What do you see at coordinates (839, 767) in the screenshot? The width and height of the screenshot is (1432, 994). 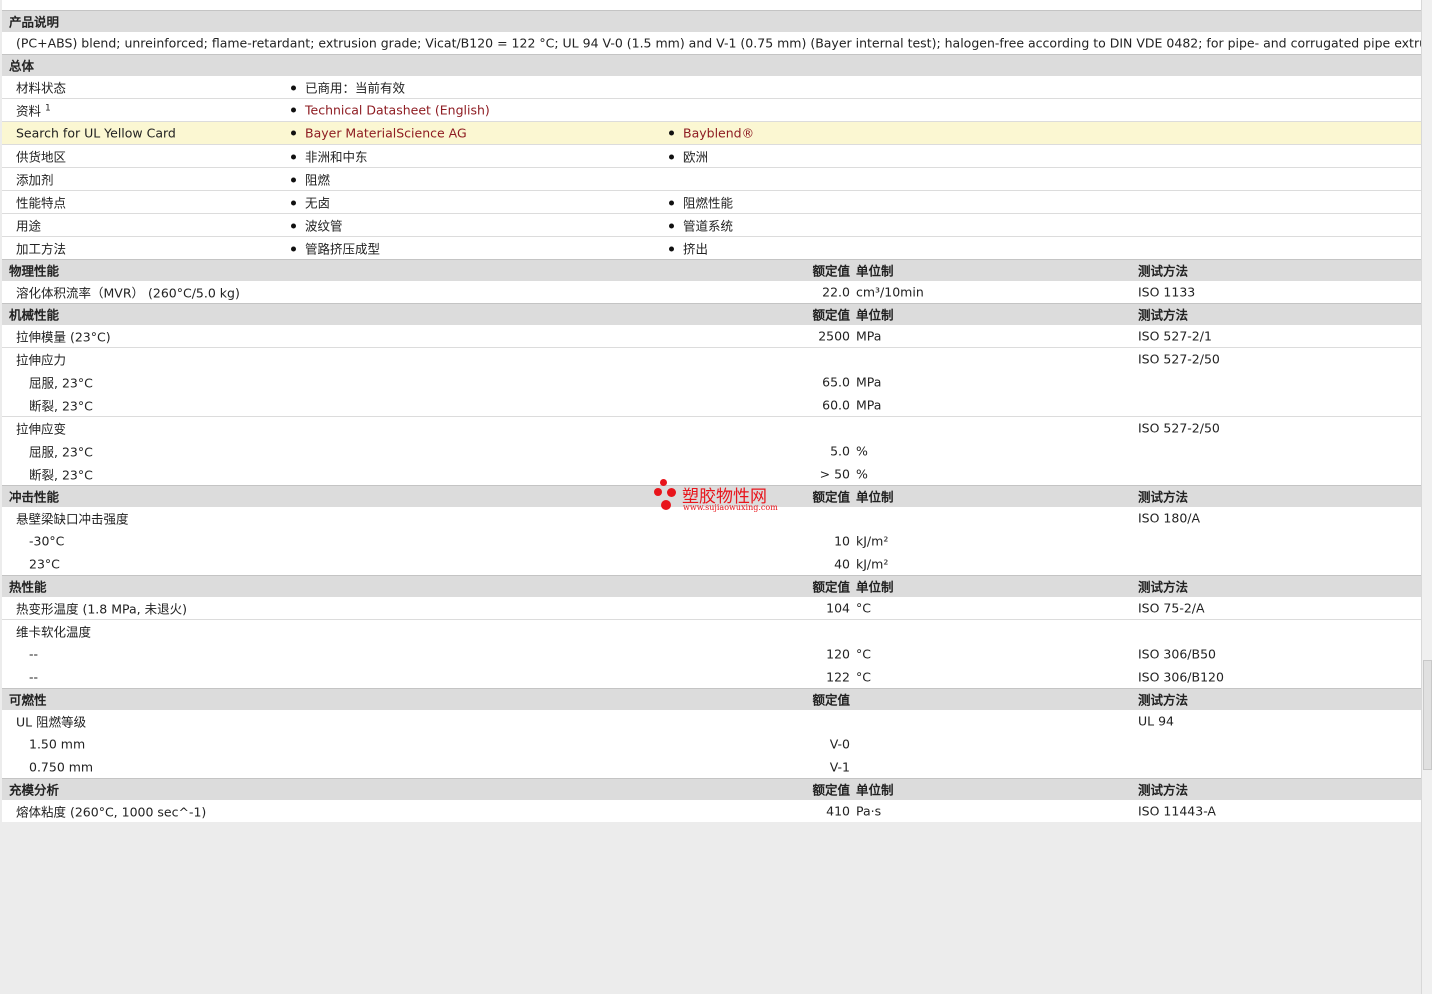 I see `property-value: V-1` at bounding box center [839, 767].